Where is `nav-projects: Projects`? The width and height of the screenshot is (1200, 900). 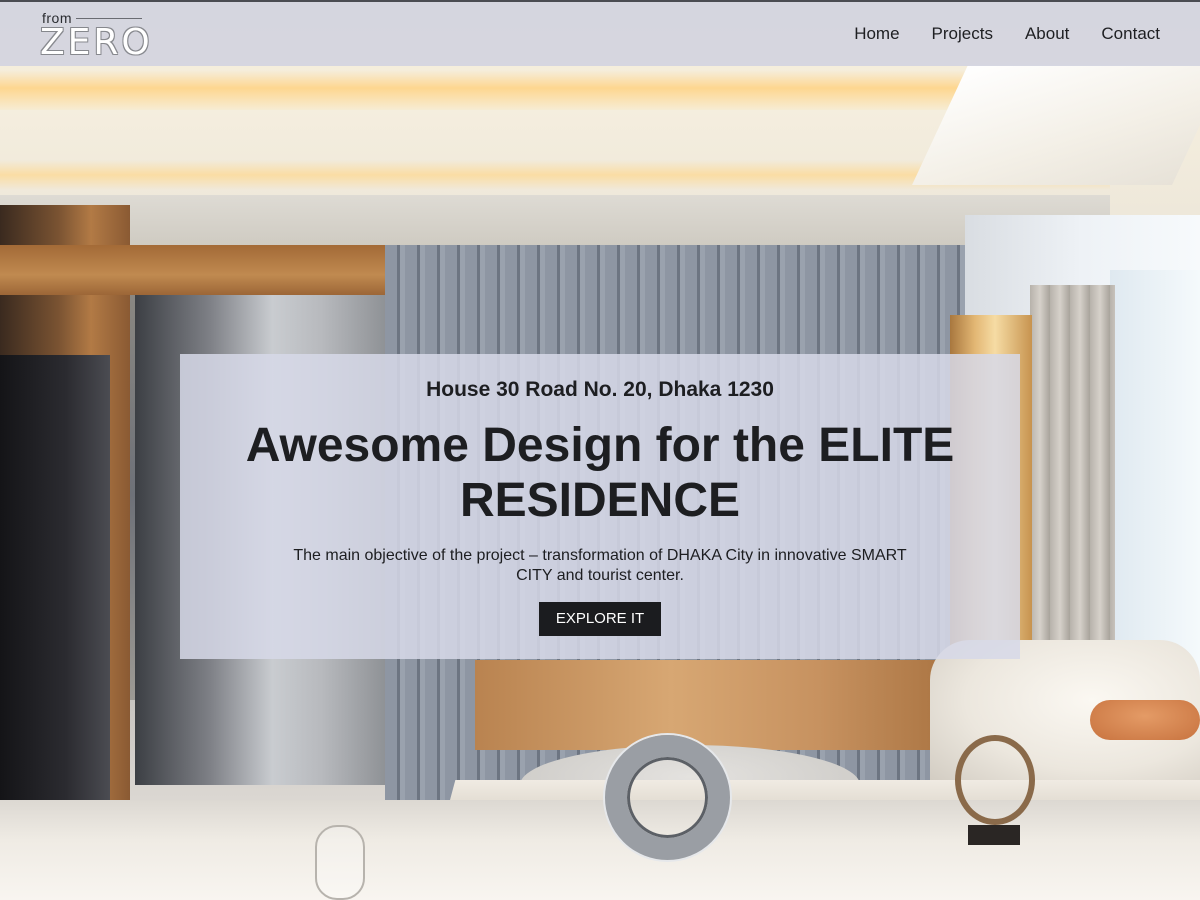 nav-projects: Projects is located at coordinates (962, 34).